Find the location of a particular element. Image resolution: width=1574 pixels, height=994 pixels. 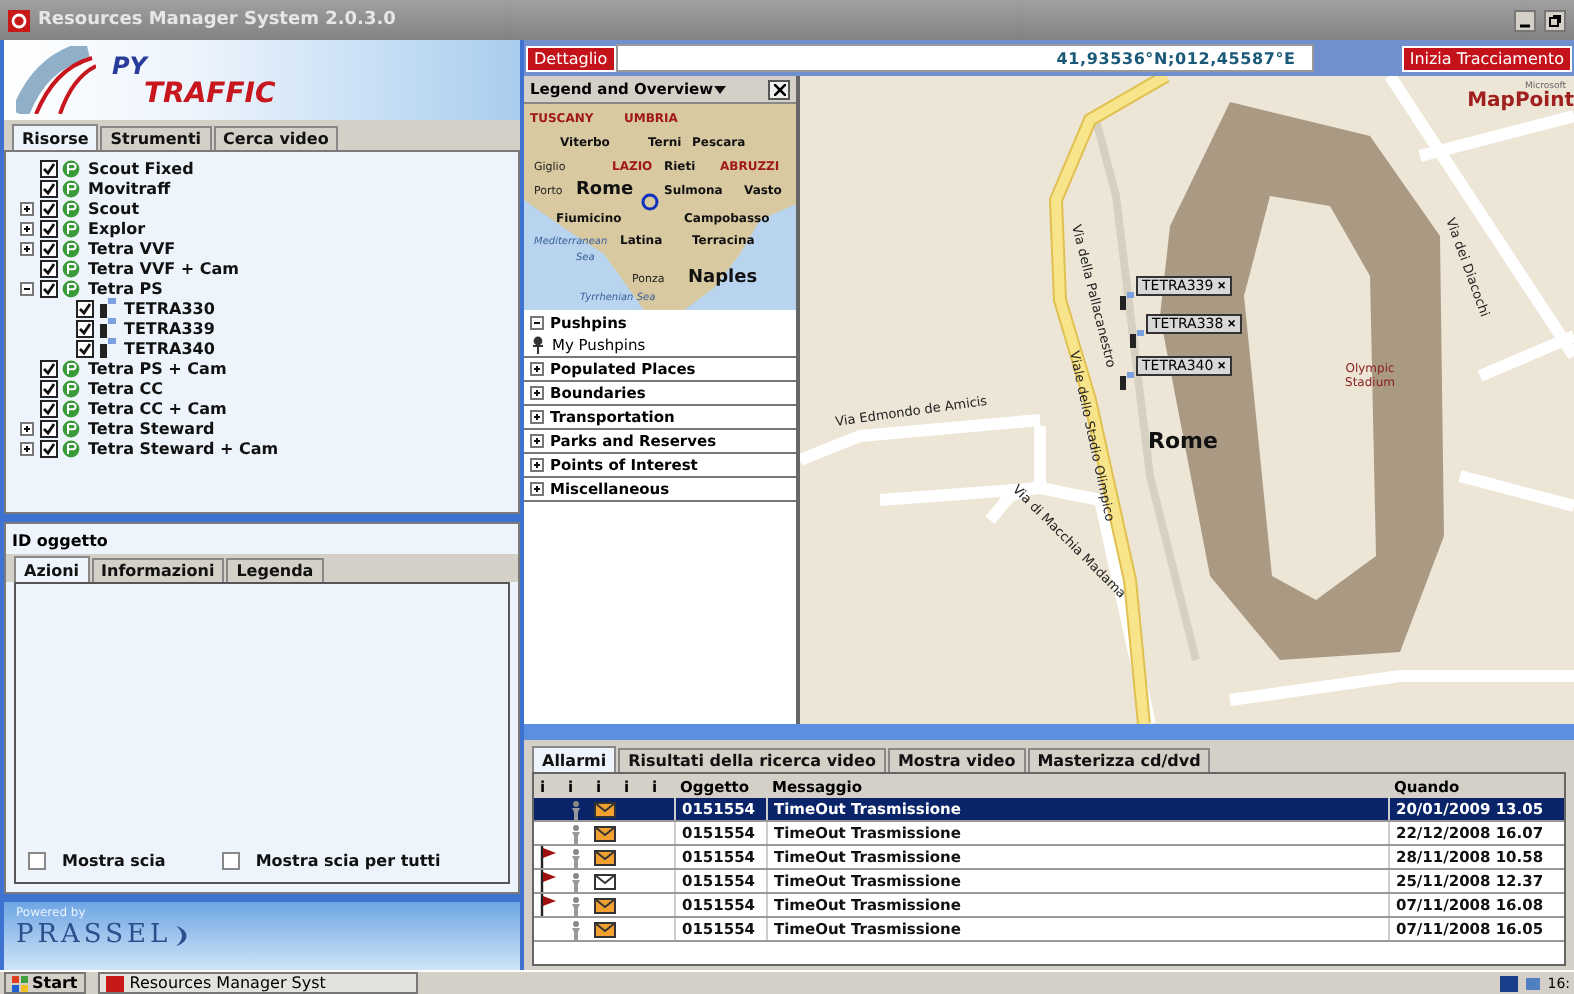

tree-item: Tetra Steward is located at coordinates (151, 428).